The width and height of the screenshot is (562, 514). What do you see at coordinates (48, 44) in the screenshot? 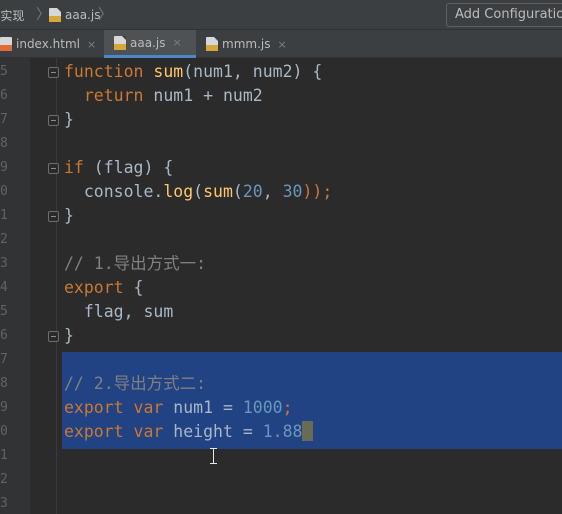
I see `tab-label: index.html` at bounding box center [48, 44].